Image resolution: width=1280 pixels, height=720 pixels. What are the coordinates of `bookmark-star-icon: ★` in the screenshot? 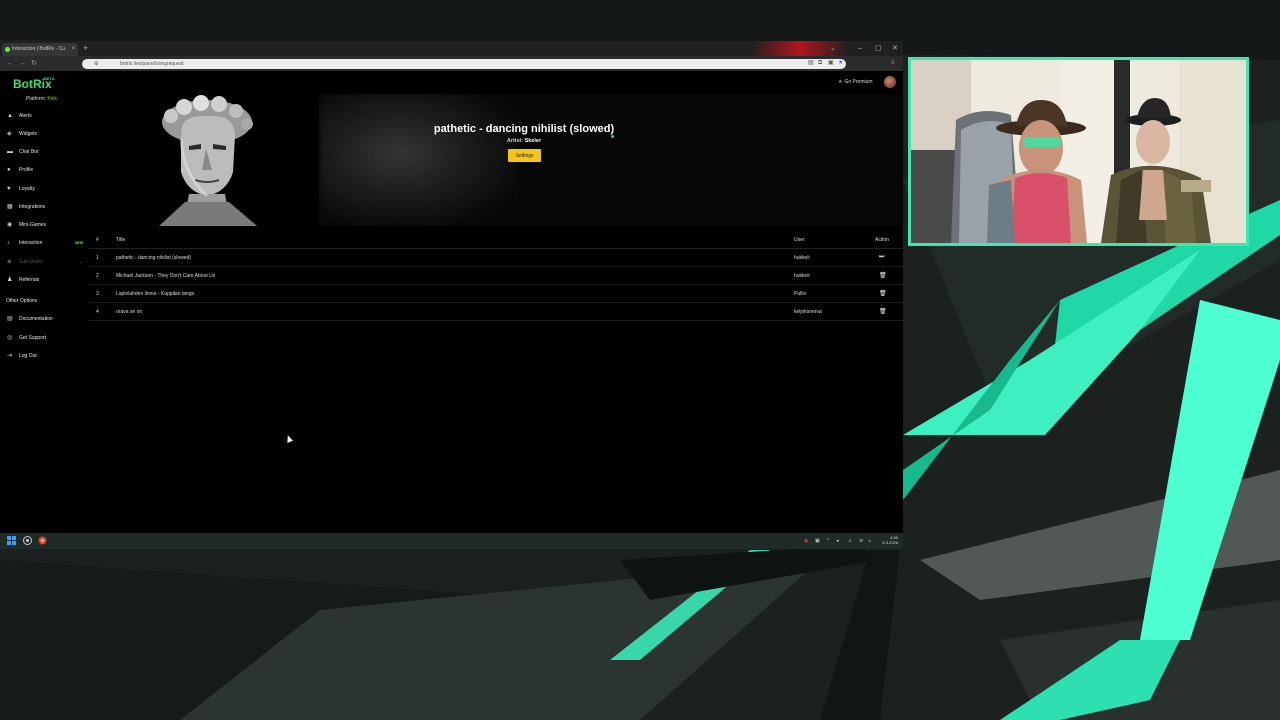 It's located at (840, 63).